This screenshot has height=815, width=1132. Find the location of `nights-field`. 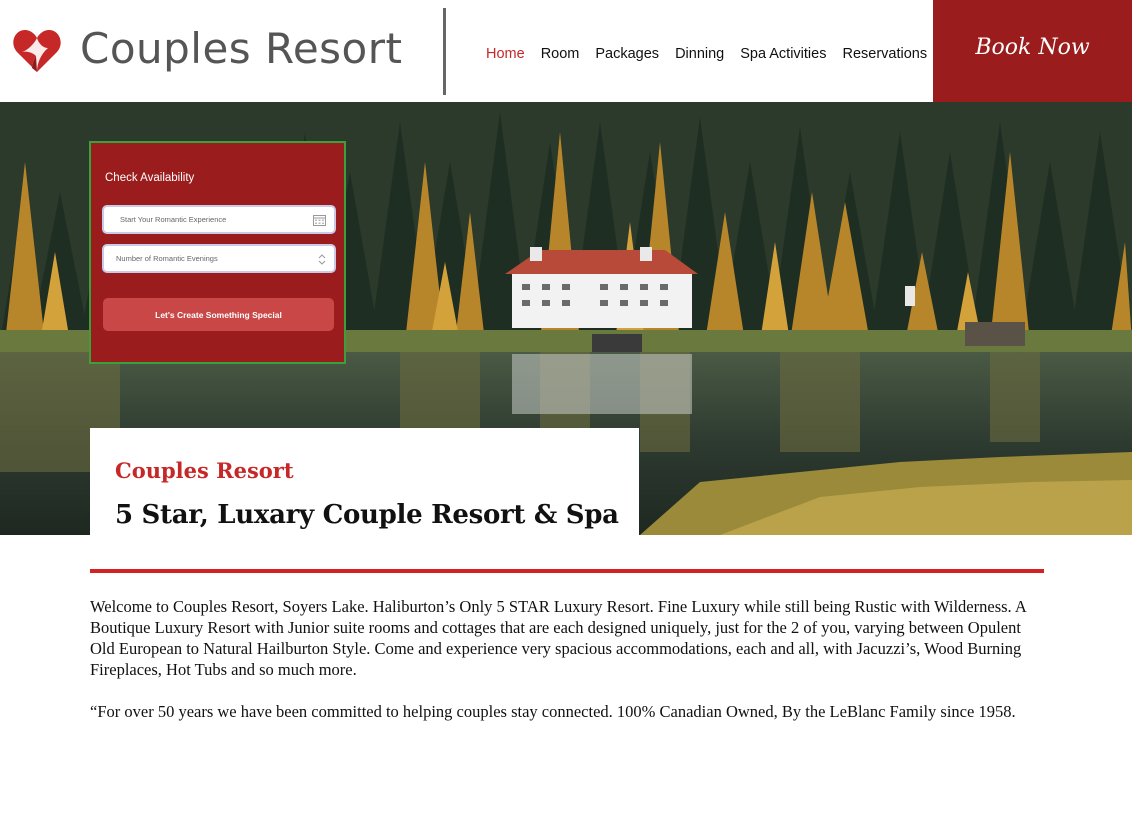

nights-field is located at coordinates (219, 258).